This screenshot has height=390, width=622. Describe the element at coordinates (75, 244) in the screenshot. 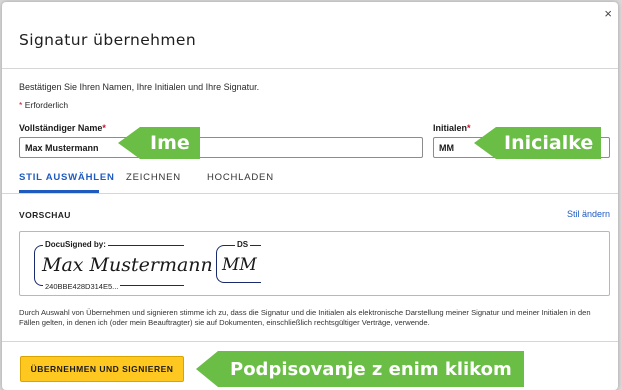

I see `signature-header: DocuSigned by:` at that location.